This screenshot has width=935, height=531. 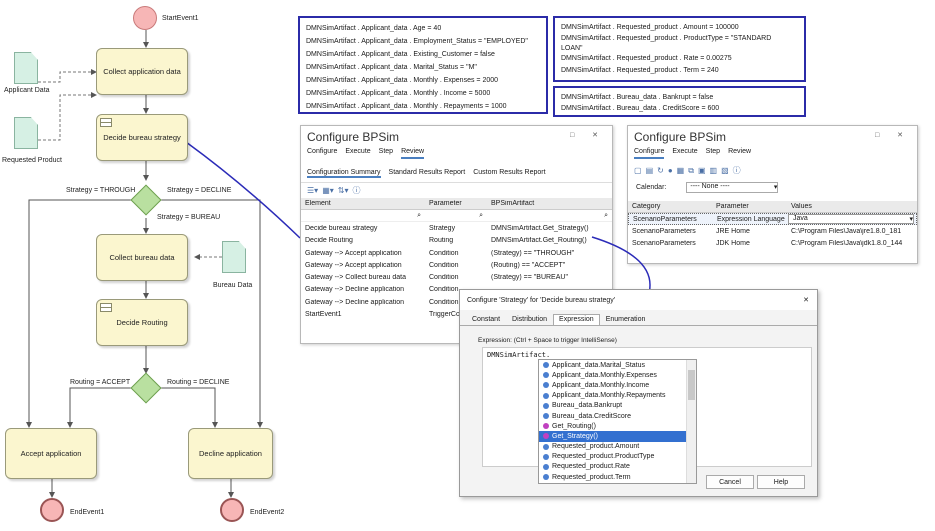 What do you see at coordinates (427, 173) in the screenshot?
I see `tab-standard-results: Standard Results Report` at bounding box center [427, 173].